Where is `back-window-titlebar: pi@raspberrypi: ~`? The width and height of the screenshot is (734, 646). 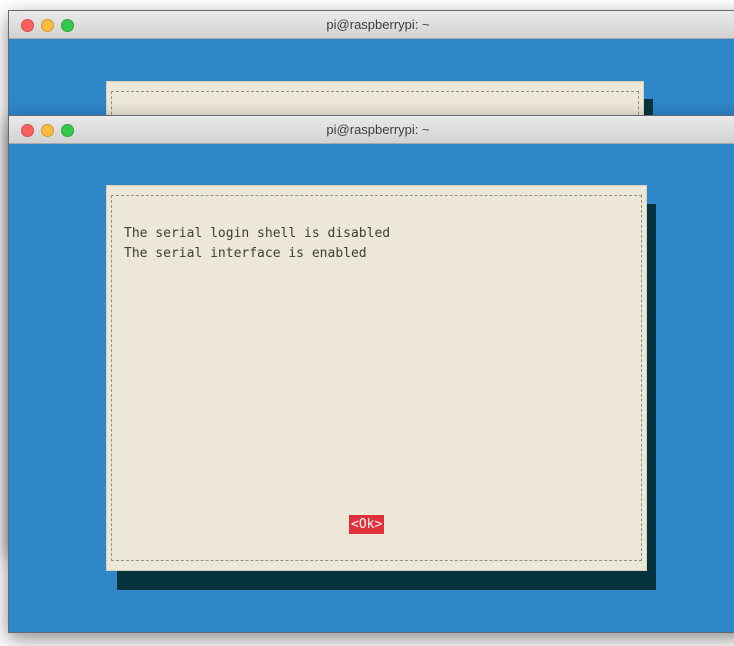
back-window-titlebar: pi@raspberrypi: ~ is located at coordinates (371, 25).